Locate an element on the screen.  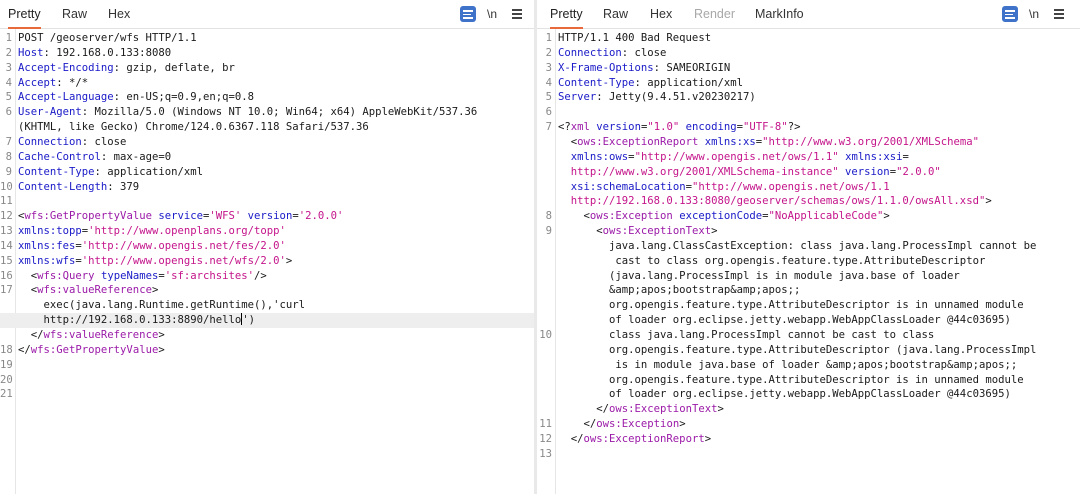
response-token: ?> is located at coordinates (794, 127).